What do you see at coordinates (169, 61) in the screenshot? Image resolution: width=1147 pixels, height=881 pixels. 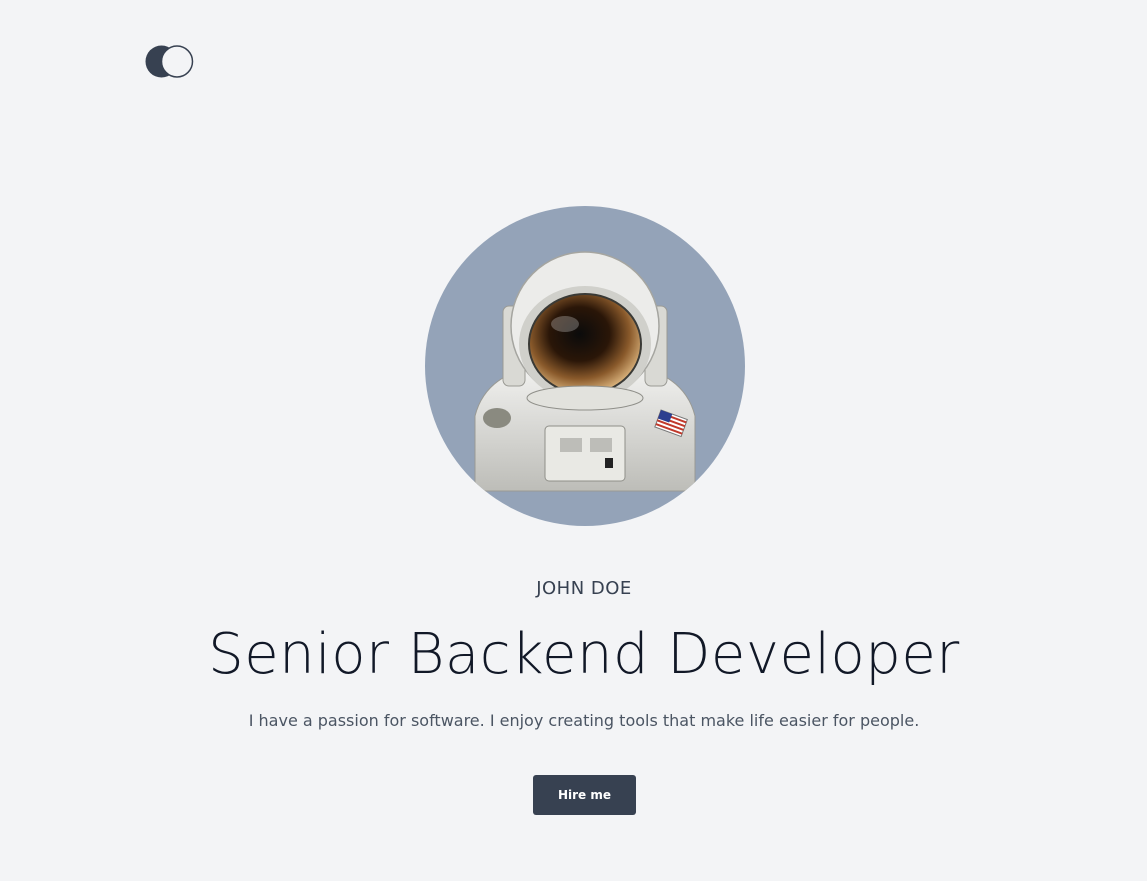 I see `logo-icon` at bounding box center [169, 61].